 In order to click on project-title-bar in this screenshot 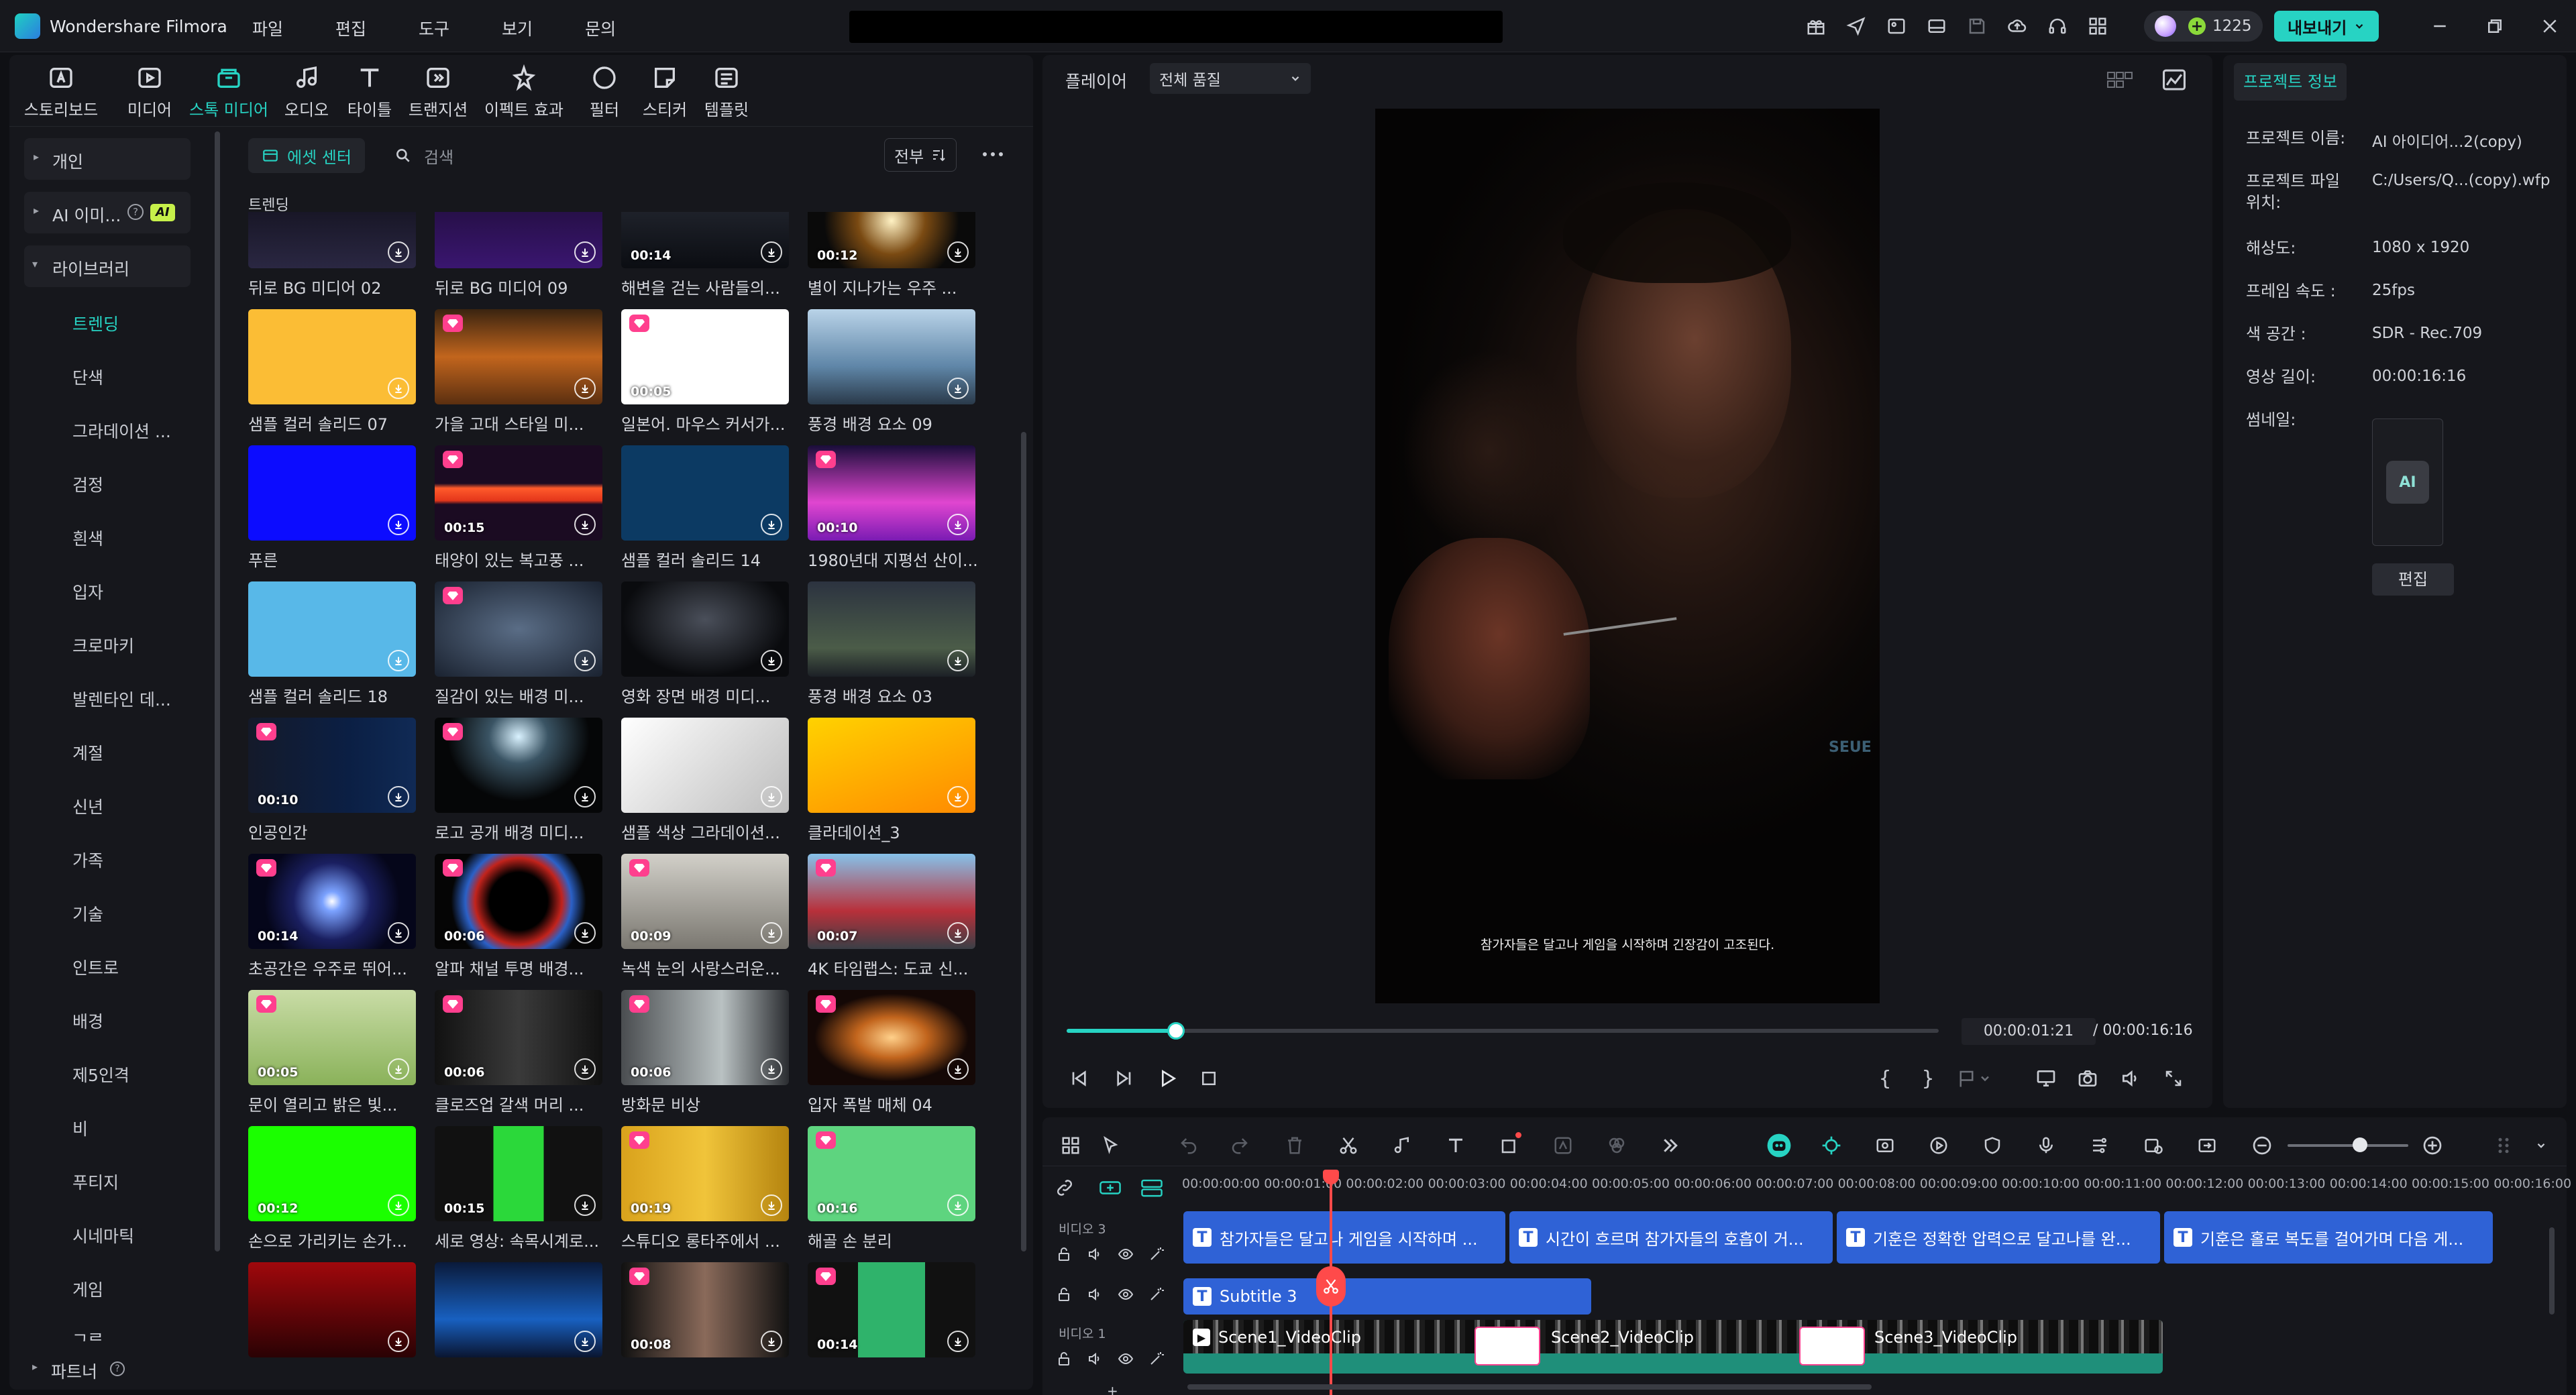, I will do `click(1176, 27)`.